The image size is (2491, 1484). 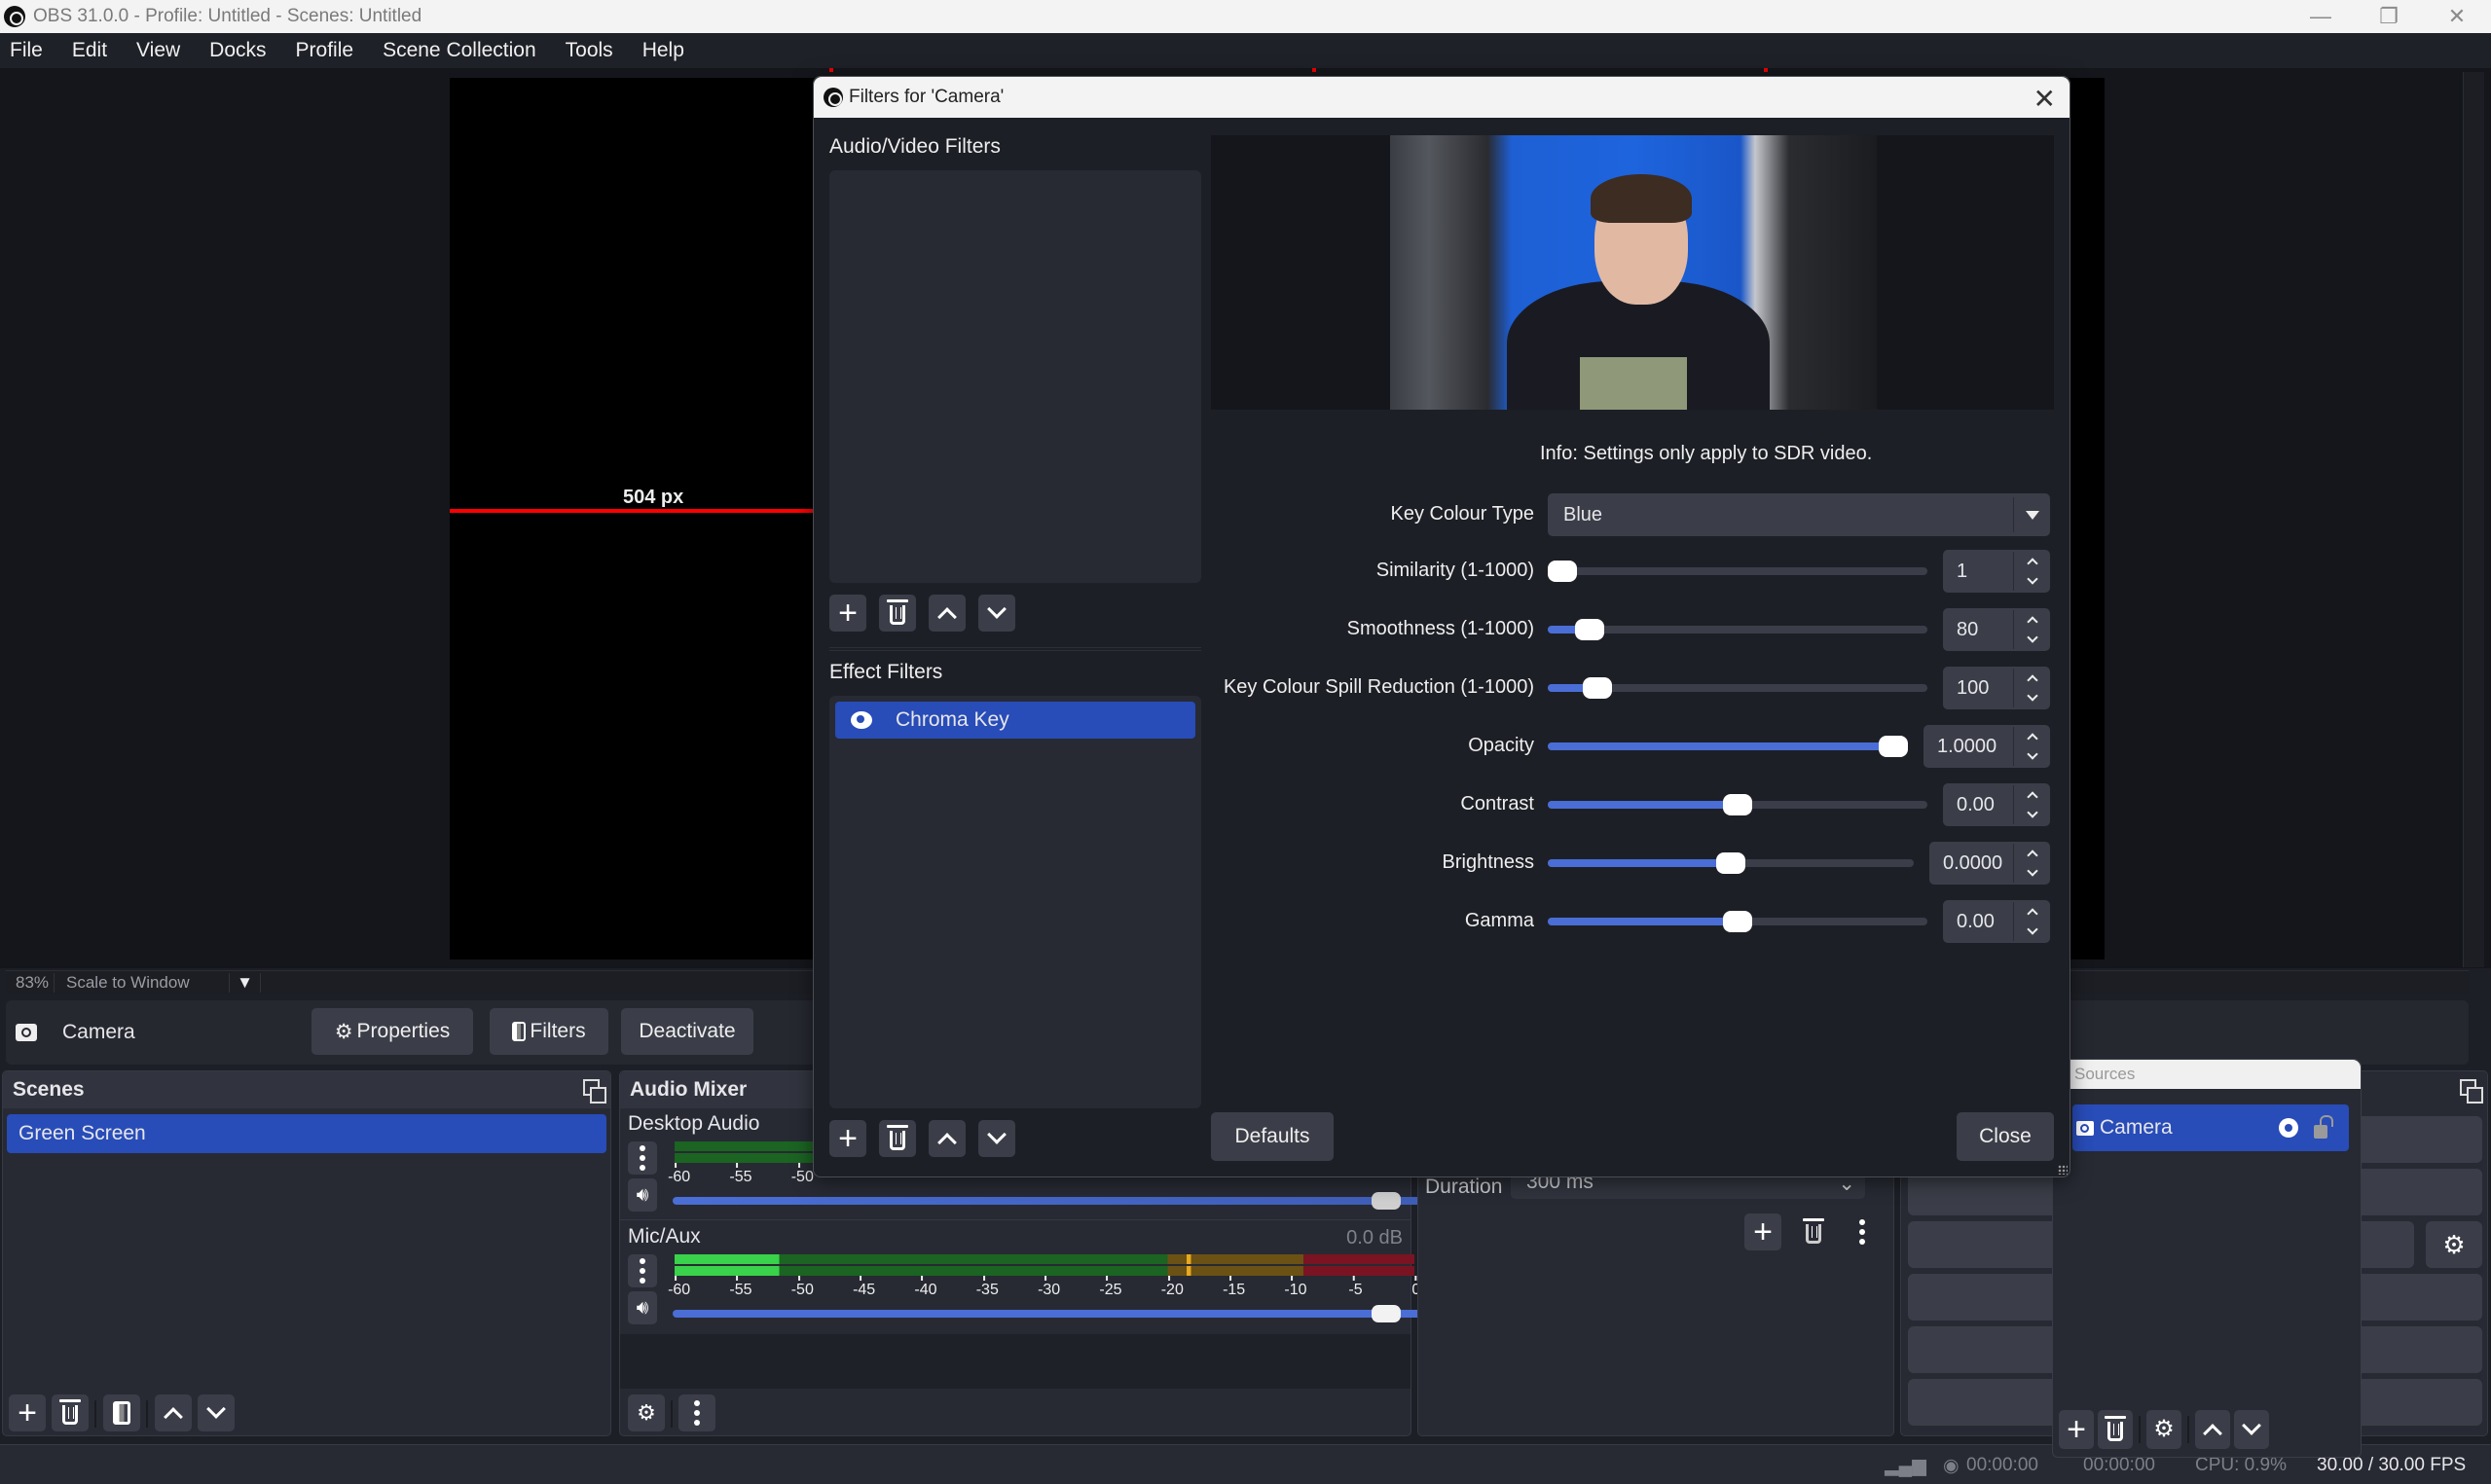 What do you see at coordinates (897, 1139) in the screenshot?
I see `remove-effect-filter-button` at bounding box center [897, 1139].